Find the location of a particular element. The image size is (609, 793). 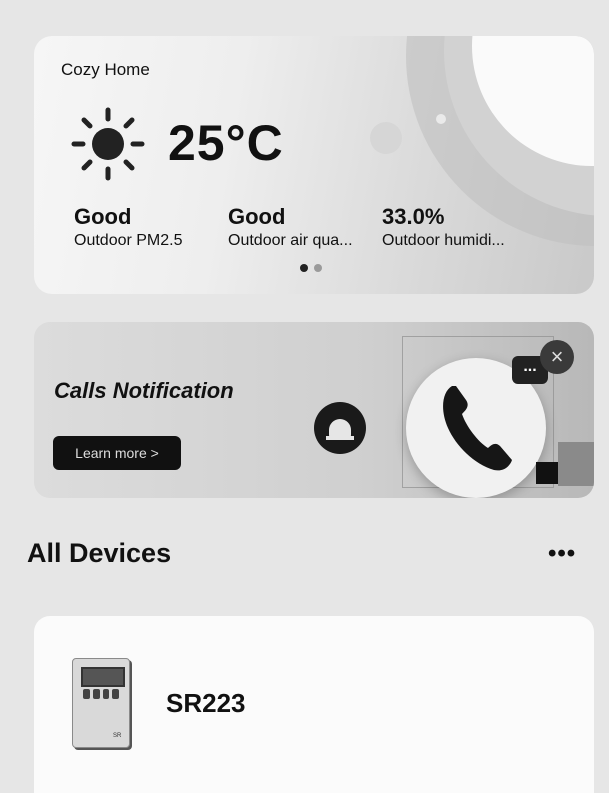

metric-pm25: Good Outdoor PM2.5 is located at coordinates (128, 227).